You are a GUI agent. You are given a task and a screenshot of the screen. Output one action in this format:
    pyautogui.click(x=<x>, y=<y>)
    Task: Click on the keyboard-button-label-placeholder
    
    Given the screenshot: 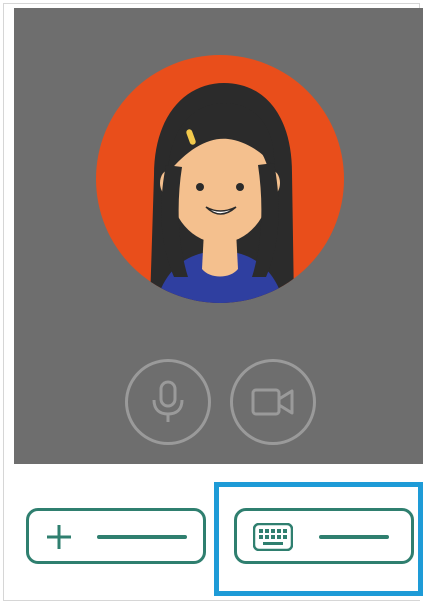 What is the action you would take?
    pyautogui.click(x=354, y=537)
    